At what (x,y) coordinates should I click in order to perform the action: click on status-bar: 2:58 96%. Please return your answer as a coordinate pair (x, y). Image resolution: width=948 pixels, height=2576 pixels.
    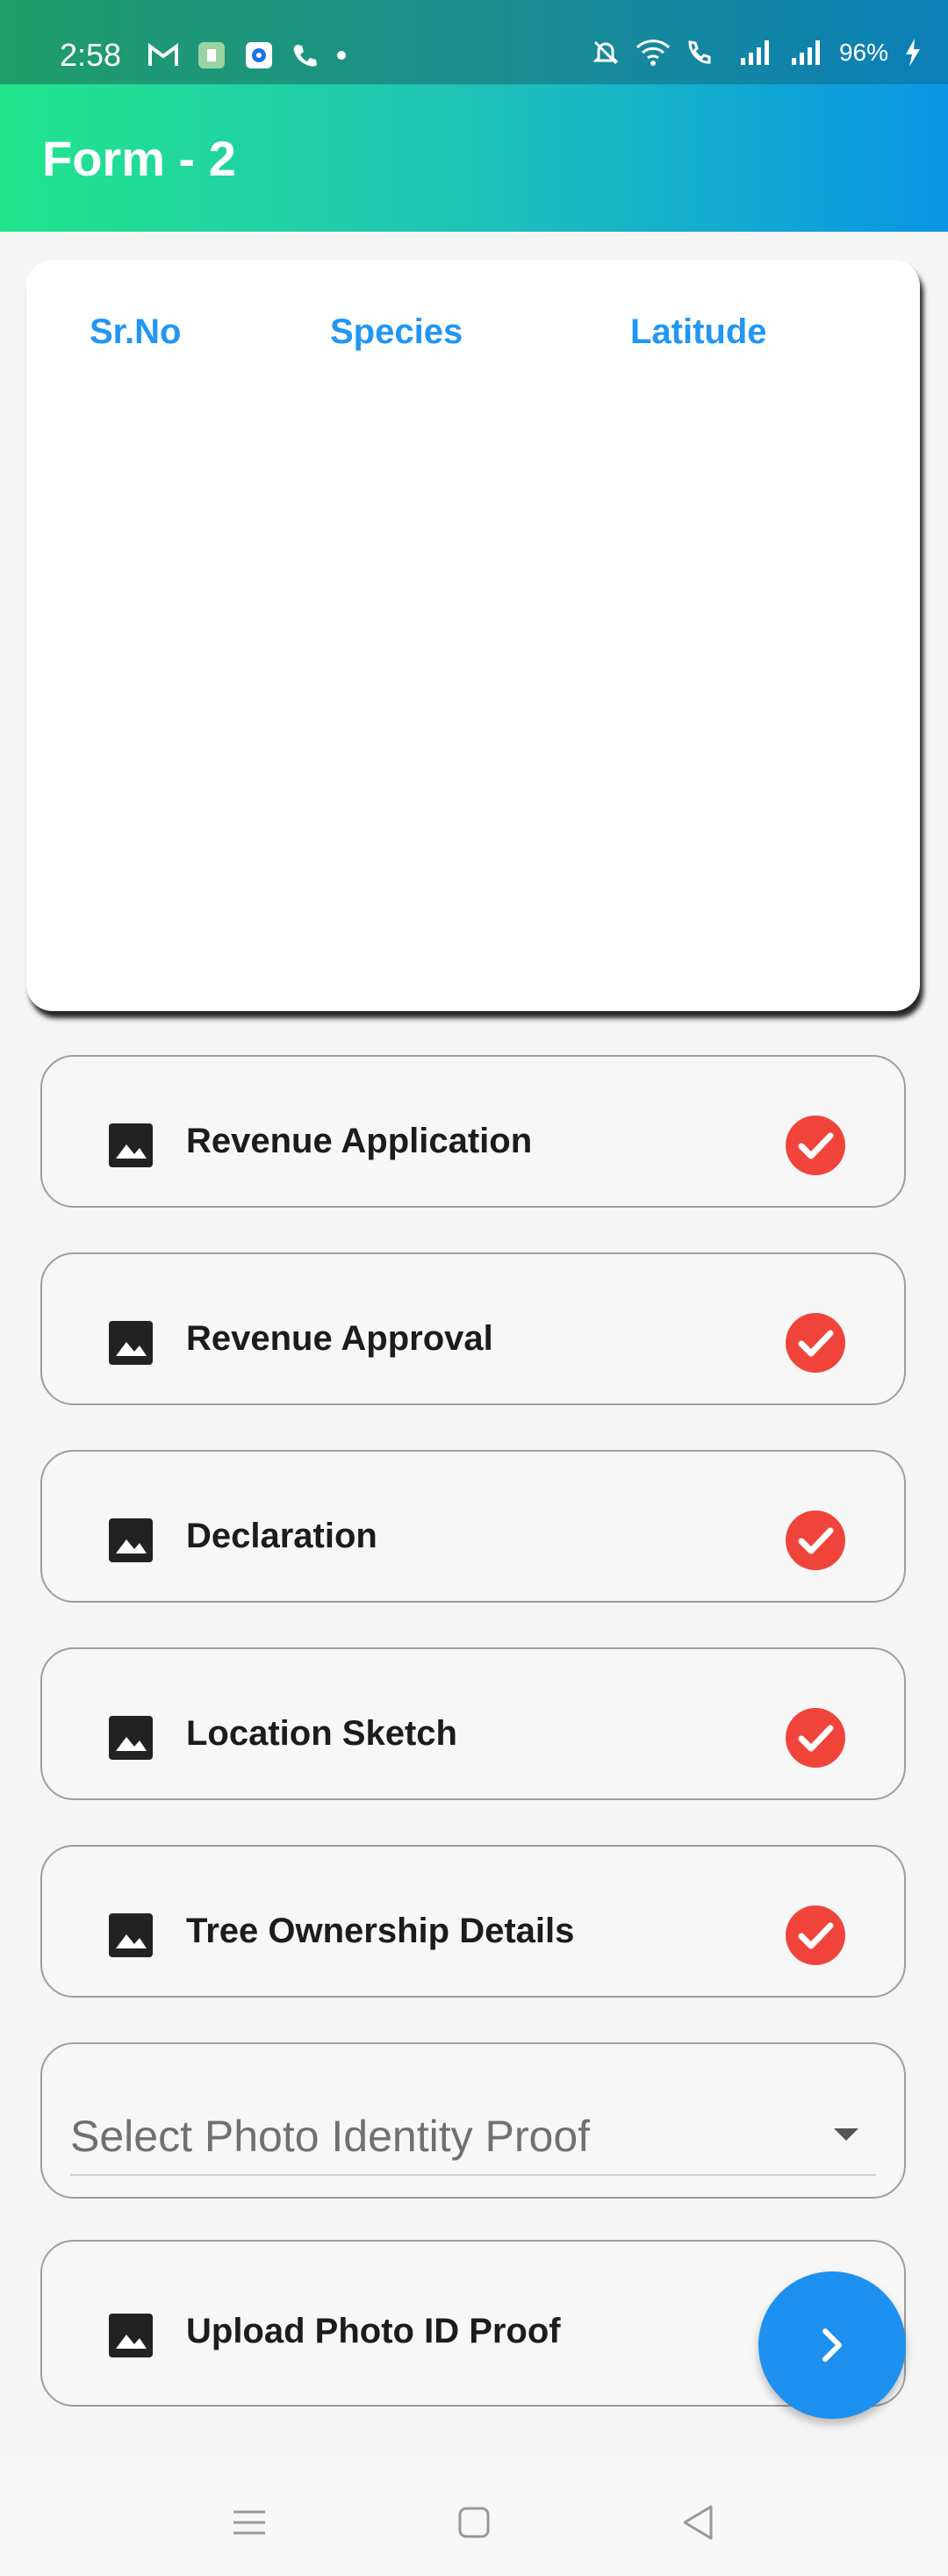
    Looking at the image, I should click on (474, 42).